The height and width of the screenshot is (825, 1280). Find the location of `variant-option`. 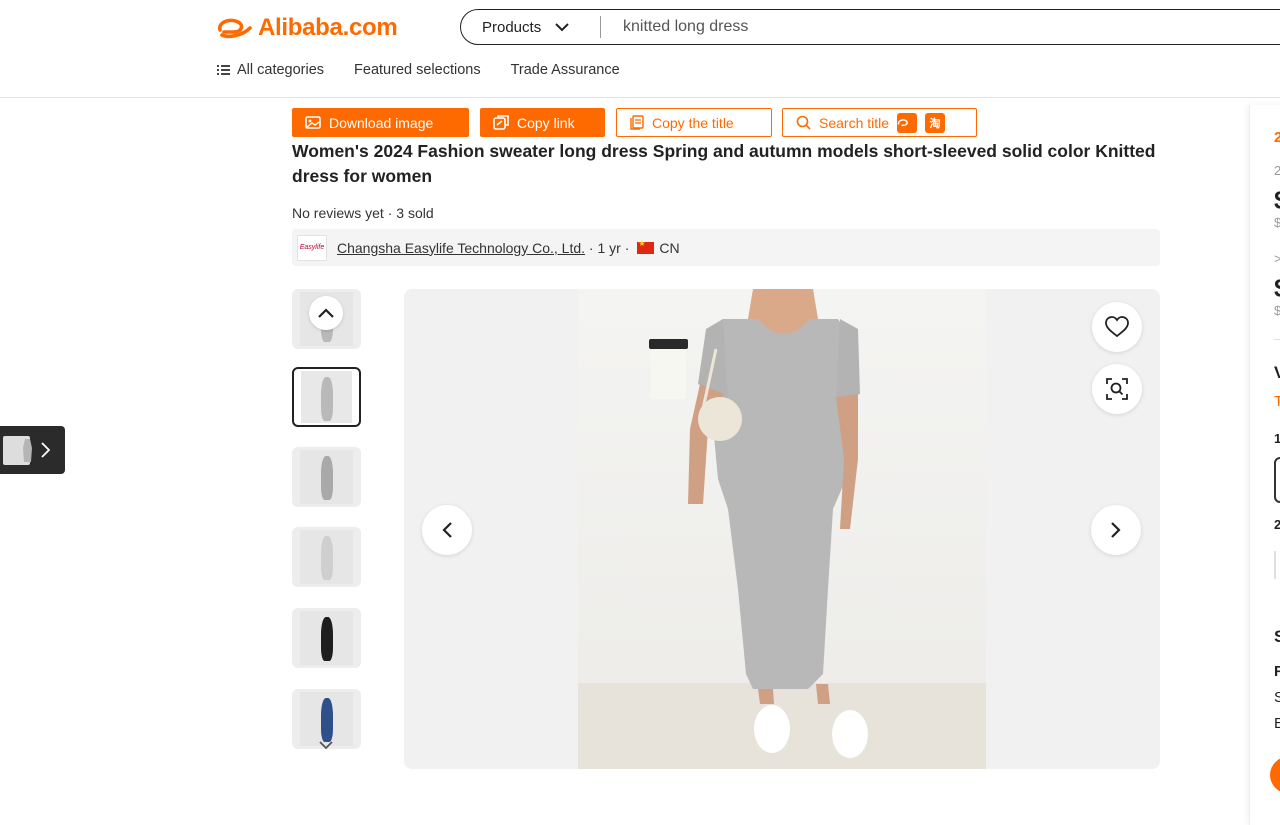

variant-option is located at coordinates (1277, 480).